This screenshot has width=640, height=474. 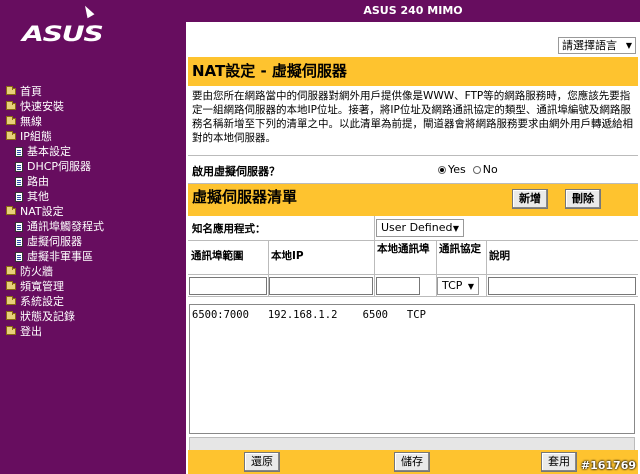 What do you see at coordinates (49, 151) in the screenshot?
I see `sidebar-item-label: 基本設定` at bounding box center [49, 151].